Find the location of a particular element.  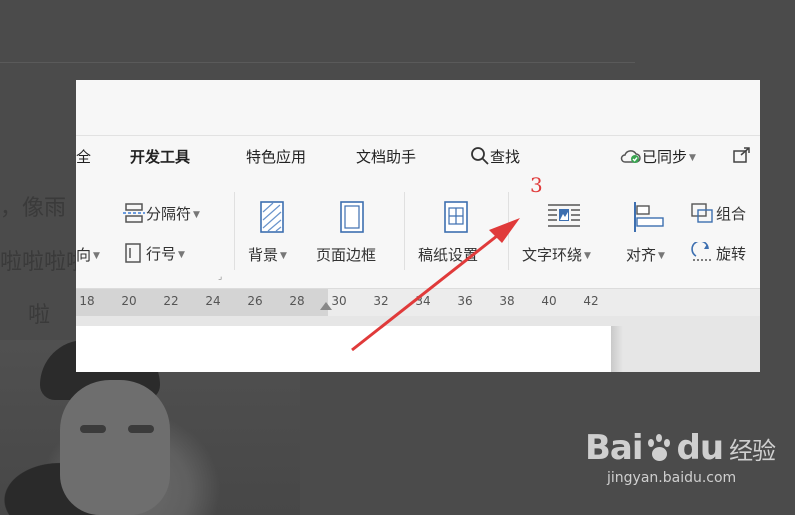

paw-icon is located at coordinates (660, 448).